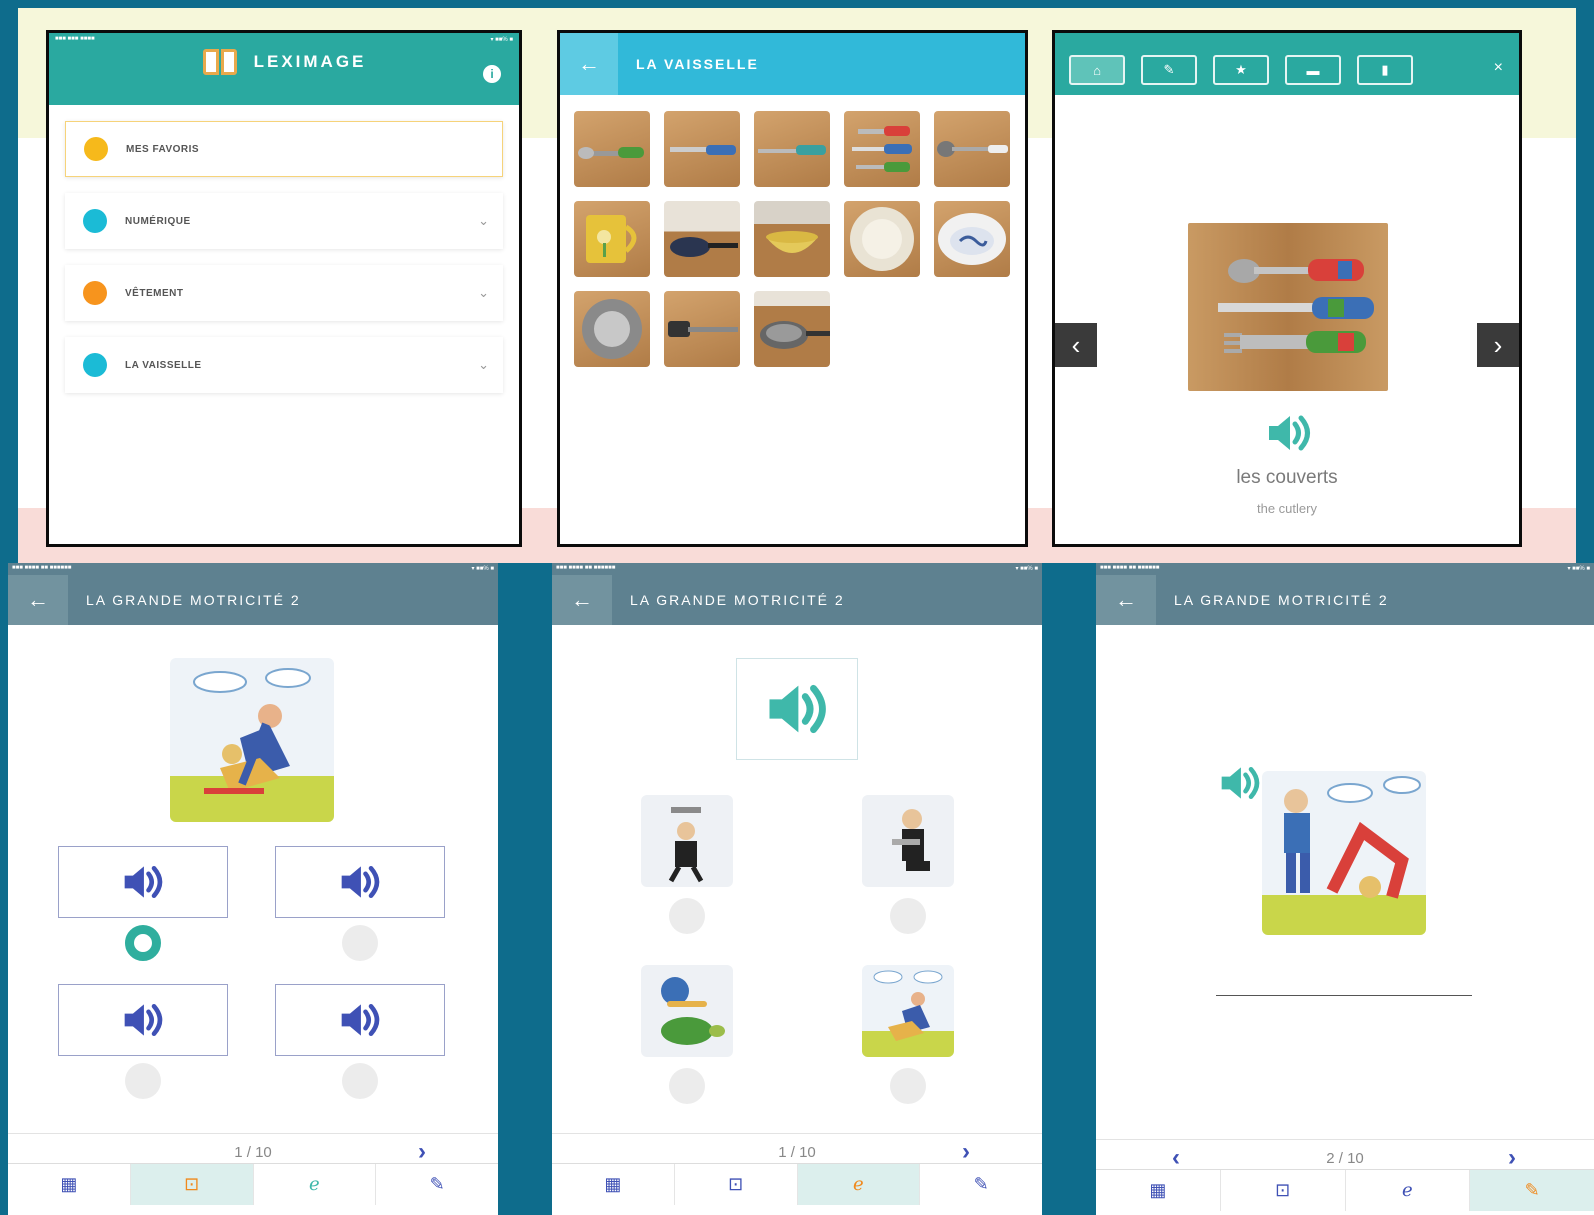 This screenshot has width=1594, height=1215. I want to click on image-option-waiter, so click(687, 841).